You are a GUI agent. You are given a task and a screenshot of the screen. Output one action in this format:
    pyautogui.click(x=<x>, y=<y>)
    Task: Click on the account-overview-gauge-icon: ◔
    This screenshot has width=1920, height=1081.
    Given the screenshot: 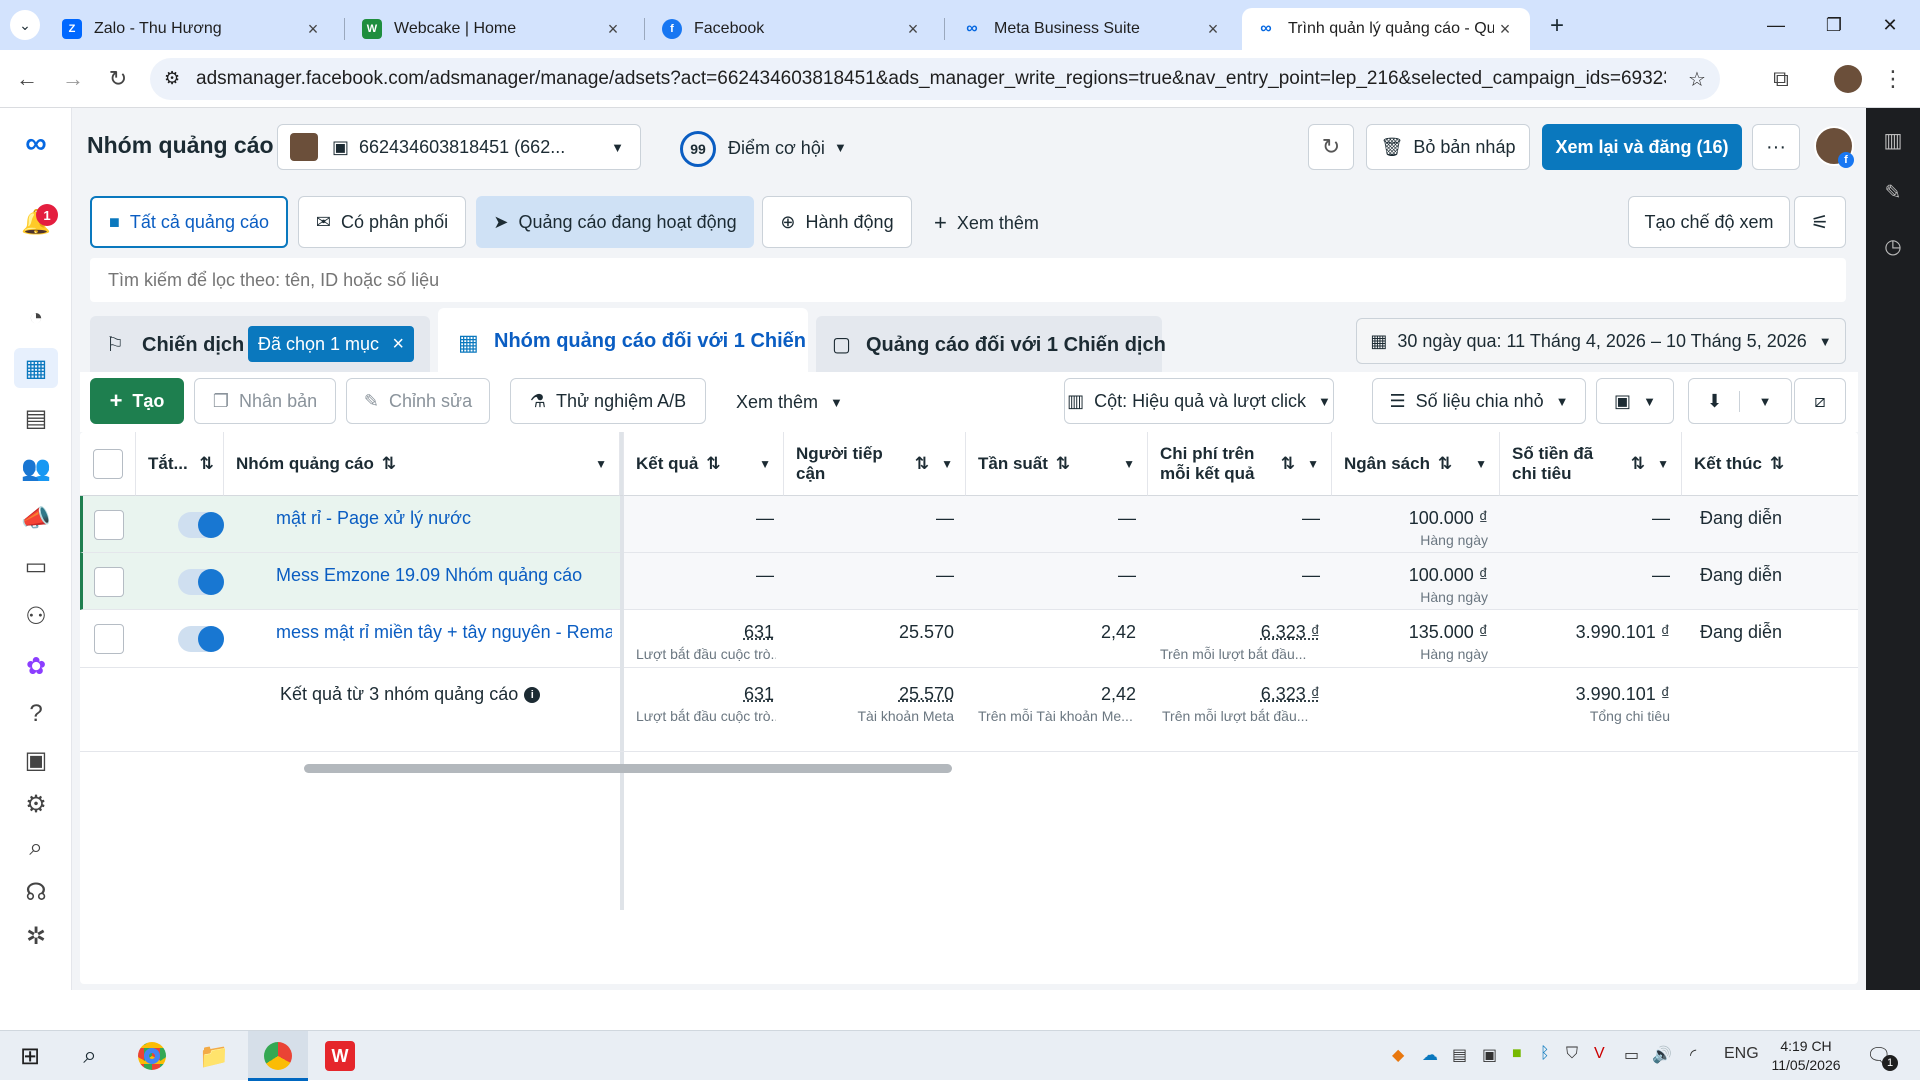 What is the action you would take?
    pyautogui.click(x=36, y=318)
    